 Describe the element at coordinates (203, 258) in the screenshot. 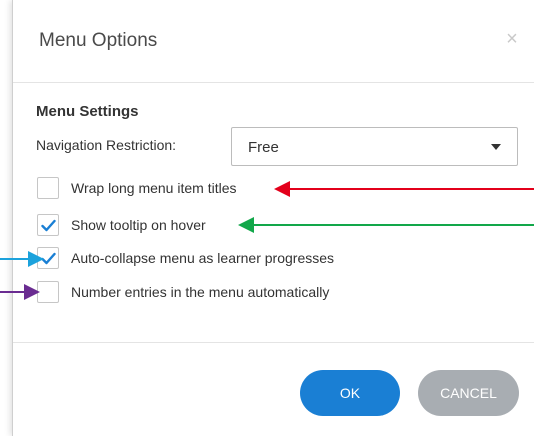

I see `option-label: Auto-collapse menu as learner progresses` at that location.